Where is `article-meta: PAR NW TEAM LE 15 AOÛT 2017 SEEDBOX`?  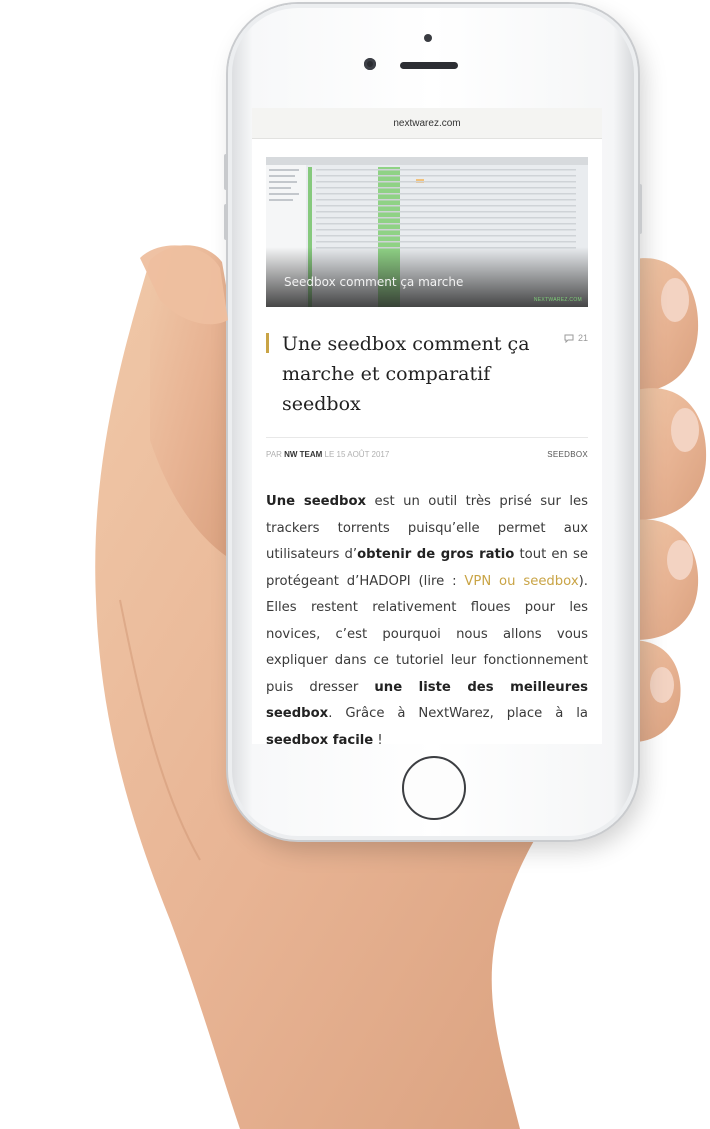
article-meta: PAR NW TEAM LE 15 AOÛT 2017 SEEDBOX is located at coordinates (427, 448).